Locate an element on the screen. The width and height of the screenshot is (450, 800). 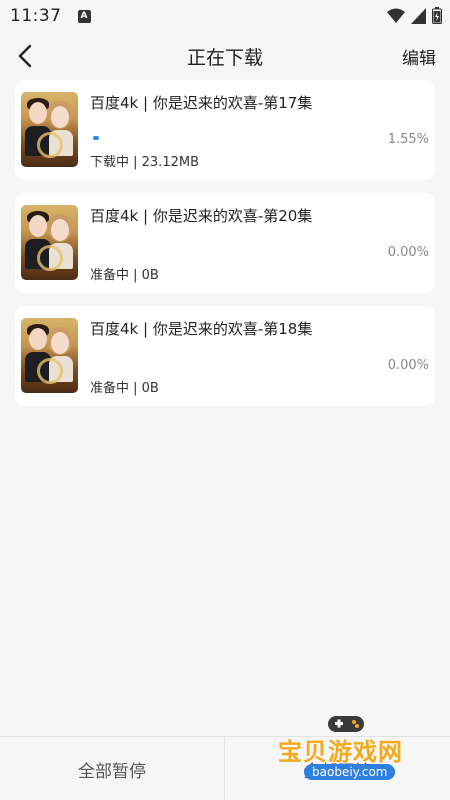
status-icons is located at coordinates (414, 15).